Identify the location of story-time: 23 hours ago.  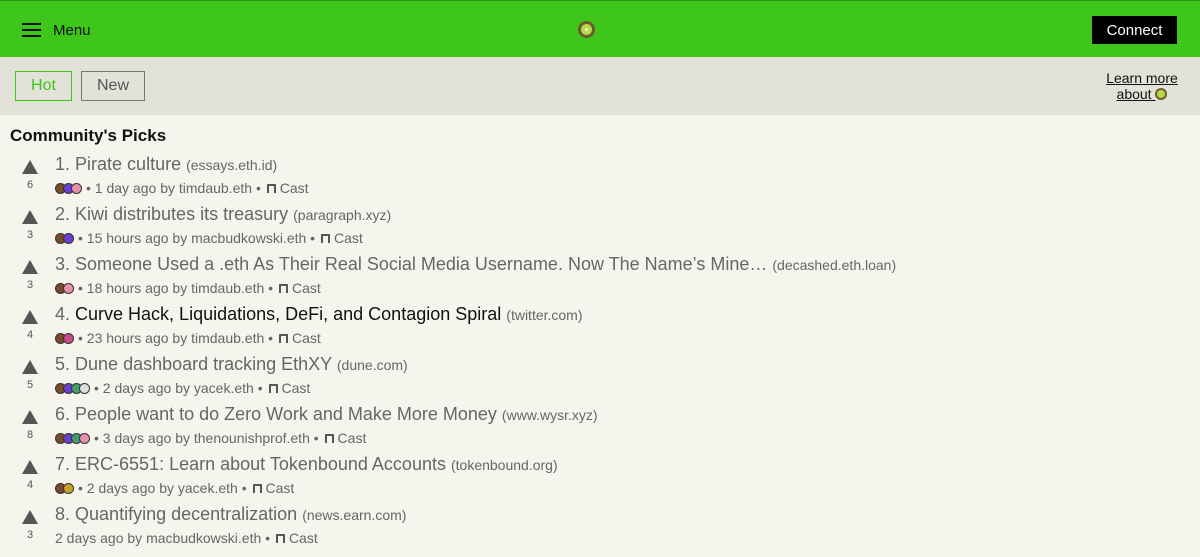
(128, 338).